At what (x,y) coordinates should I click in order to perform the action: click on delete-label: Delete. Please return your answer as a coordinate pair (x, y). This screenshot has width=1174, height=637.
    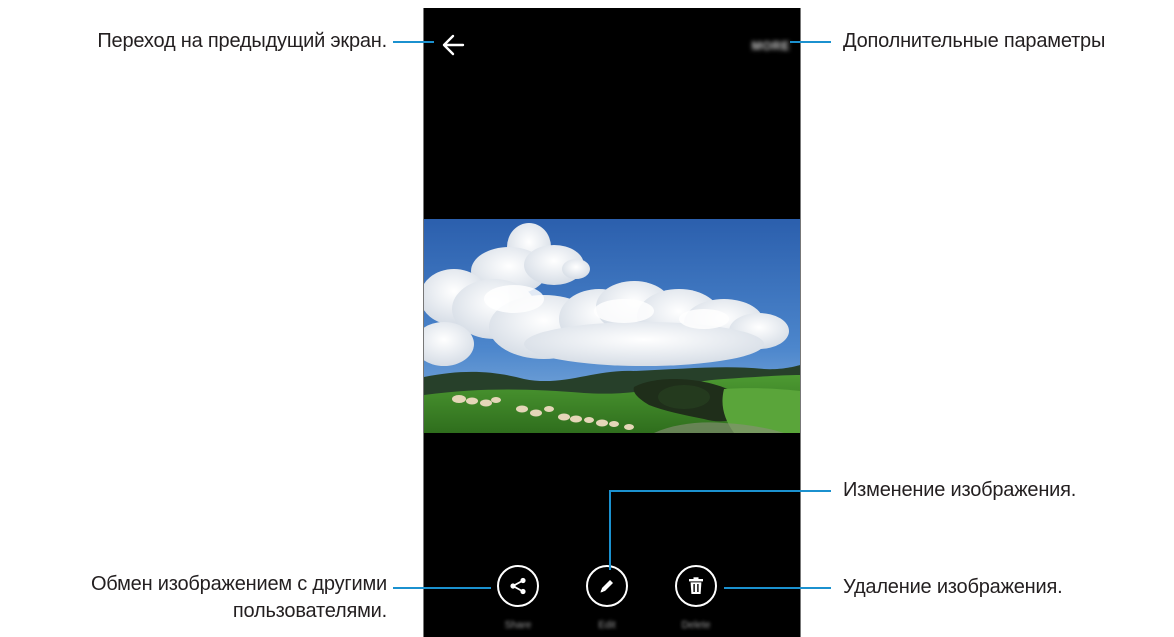
    Looking at the image, I should click on (696, 625).